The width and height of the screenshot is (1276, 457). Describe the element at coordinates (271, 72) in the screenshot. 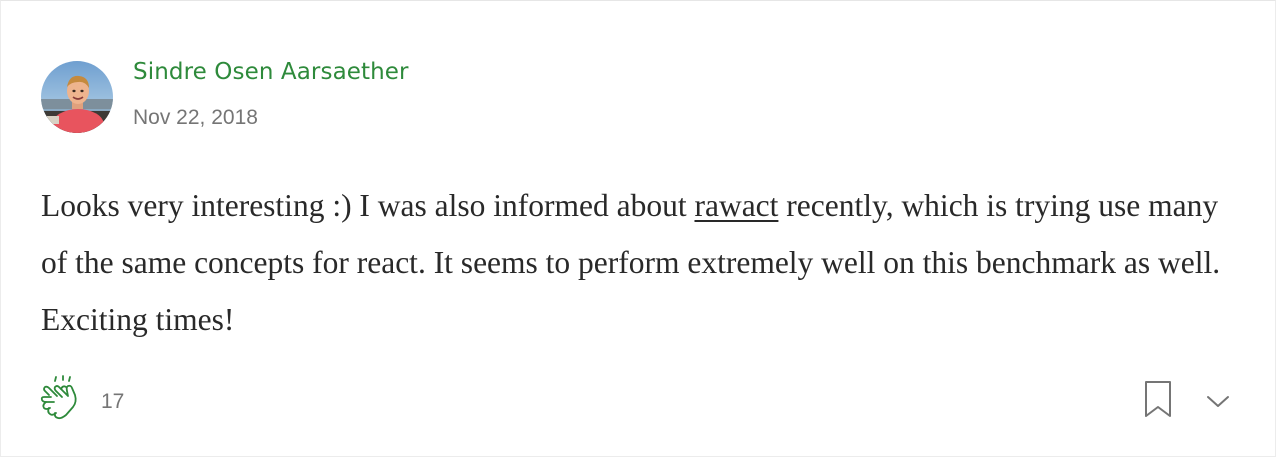

I see `author-name-link: Sindre Osen Aarsaether` at that location.